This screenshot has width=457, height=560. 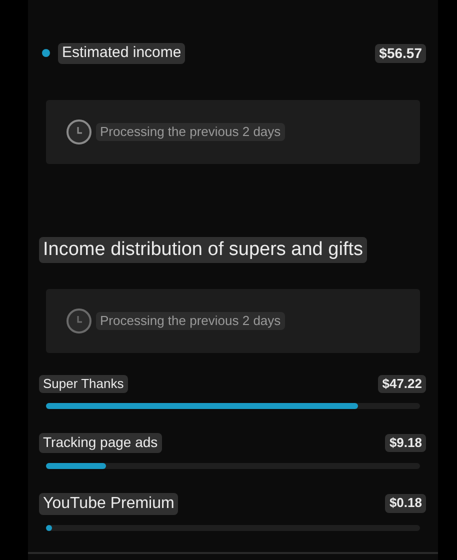 I want to click on source-label: YouTube Premium, so click(x=108, y=503).